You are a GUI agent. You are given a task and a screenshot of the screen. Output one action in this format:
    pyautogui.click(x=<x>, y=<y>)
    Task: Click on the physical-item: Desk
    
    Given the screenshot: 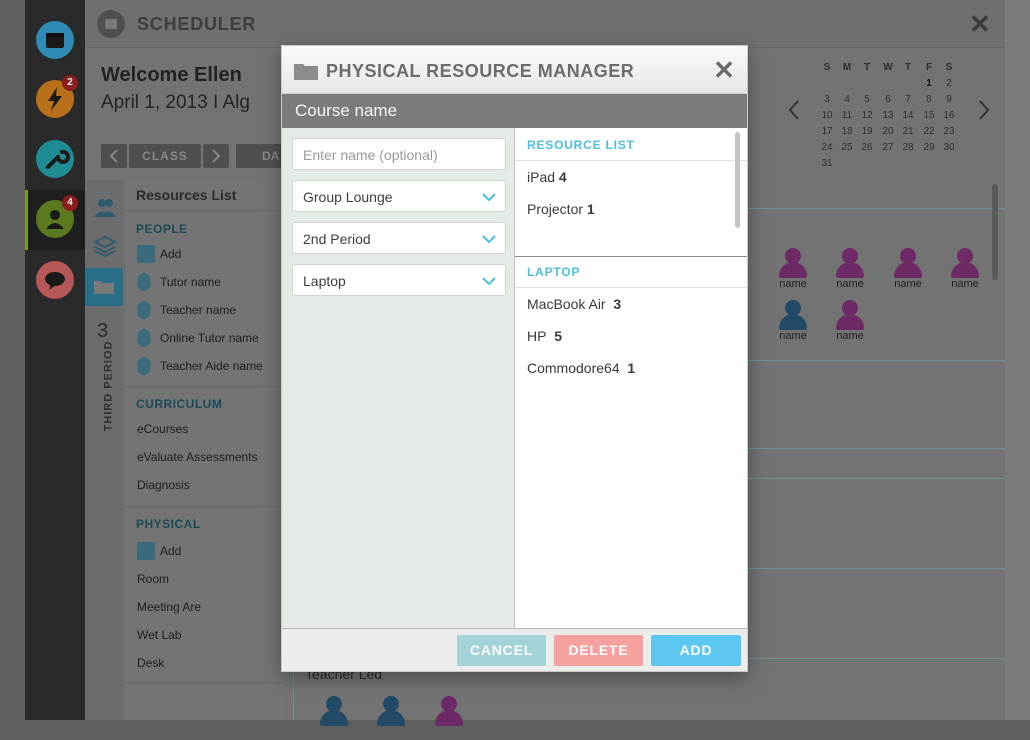 What is the action you would take?
    pyautogui.click(x=150, y=663)
    